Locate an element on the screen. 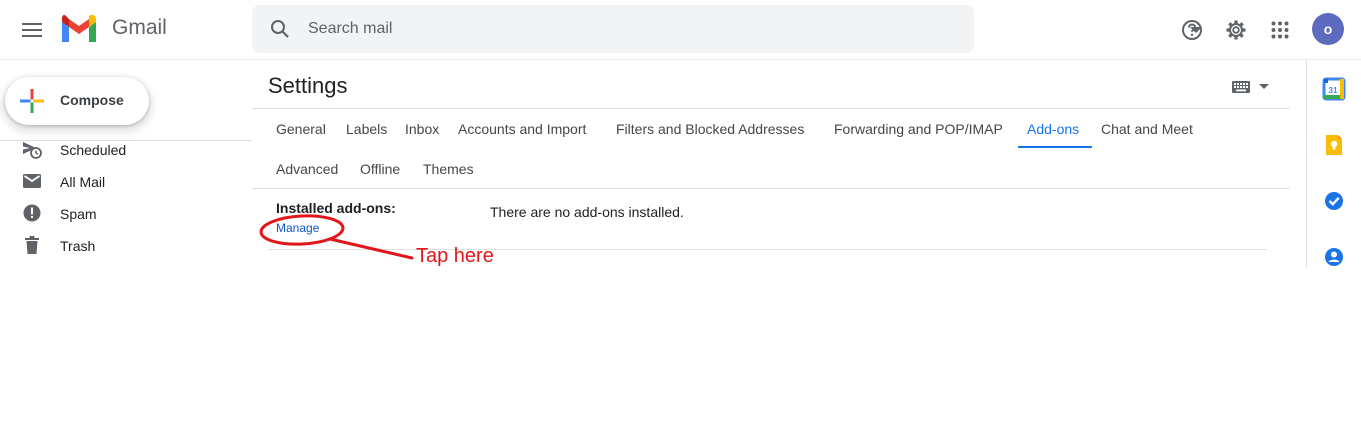 The image size is (1361, 426). contacts-app-button is located at coordinates (1334, 257).